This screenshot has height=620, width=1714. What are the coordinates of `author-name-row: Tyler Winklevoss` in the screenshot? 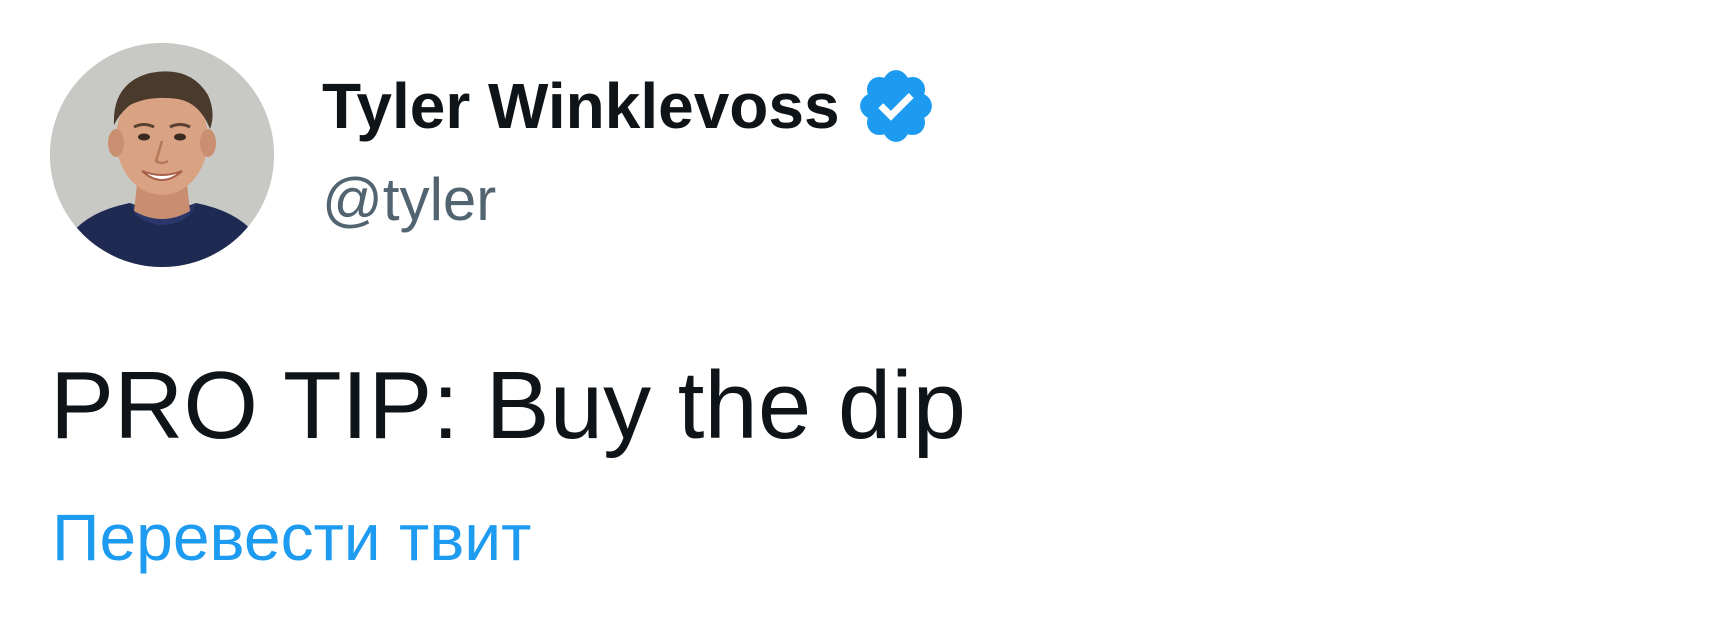 It's located at (630, 106).